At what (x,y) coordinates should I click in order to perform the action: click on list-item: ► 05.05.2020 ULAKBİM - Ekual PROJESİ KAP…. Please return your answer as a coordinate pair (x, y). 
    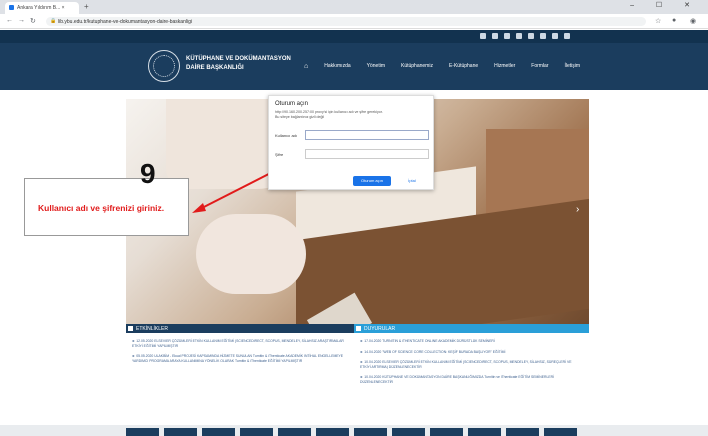
    Looking at the image, I should click on (240, 358).